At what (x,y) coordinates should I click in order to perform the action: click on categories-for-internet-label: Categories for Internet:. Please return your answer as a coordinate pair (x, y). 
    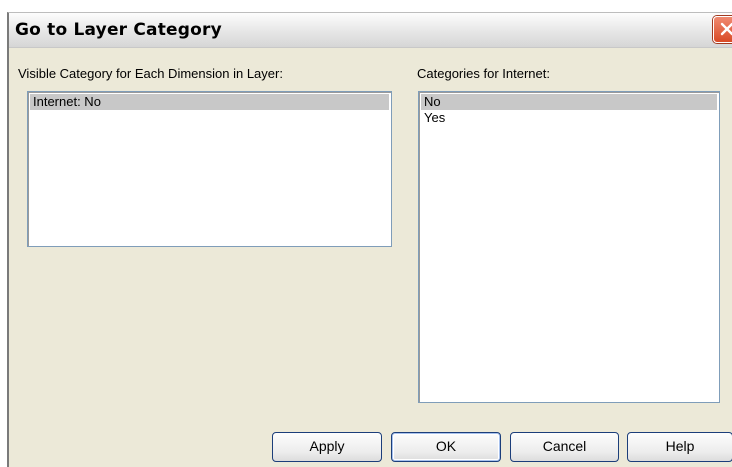
    Looking at the image, I should click on (483, 73).